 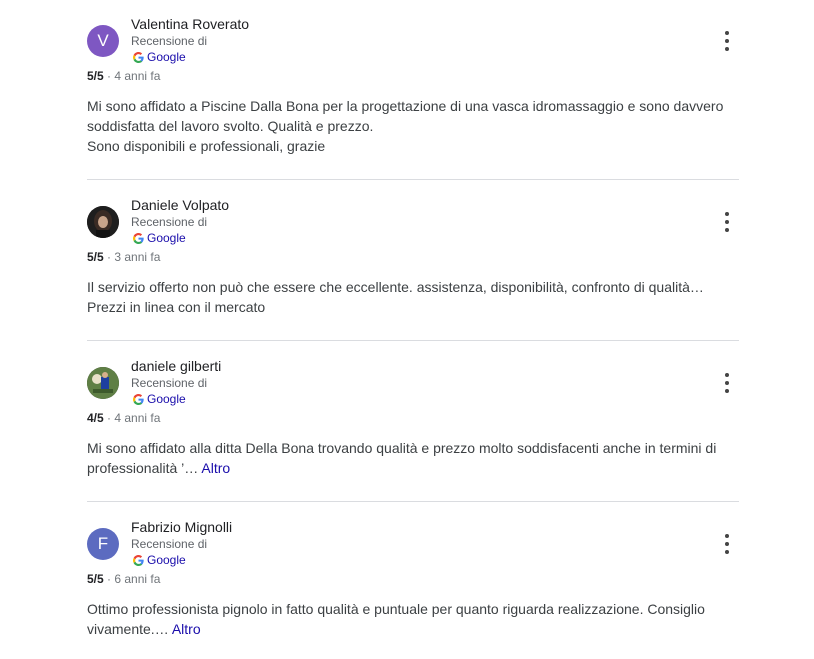 I want to click on avatar: F, so click(x=103, y=544).